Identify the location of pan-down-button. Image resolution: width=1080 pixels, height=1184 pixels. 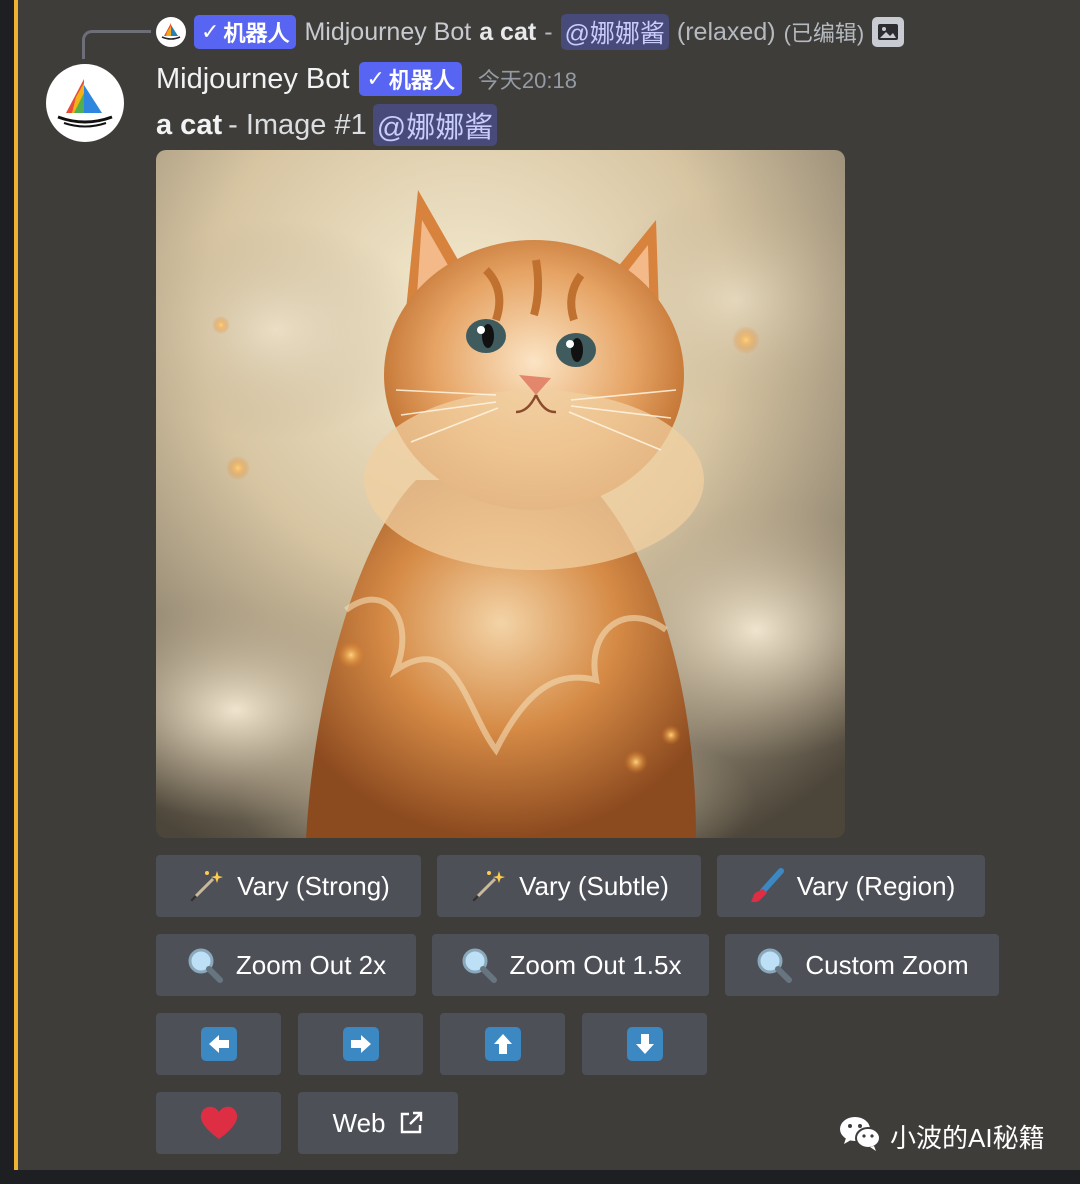
(644, 1044).